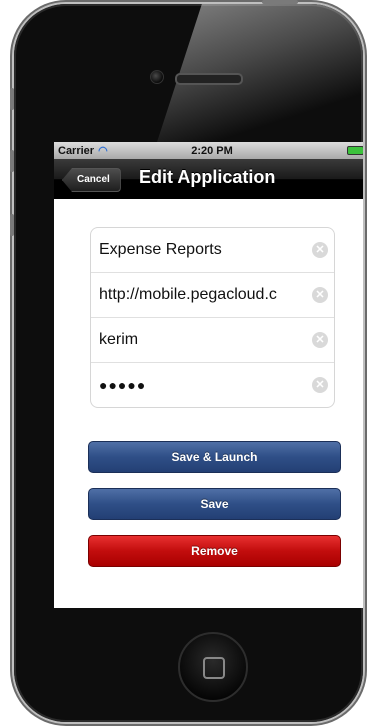 This screenshot has width=367, height=726. What do you see at coordinates (209, 79) in the screenshot?
I see `speaker-grille` at bounding box center [209, 79].